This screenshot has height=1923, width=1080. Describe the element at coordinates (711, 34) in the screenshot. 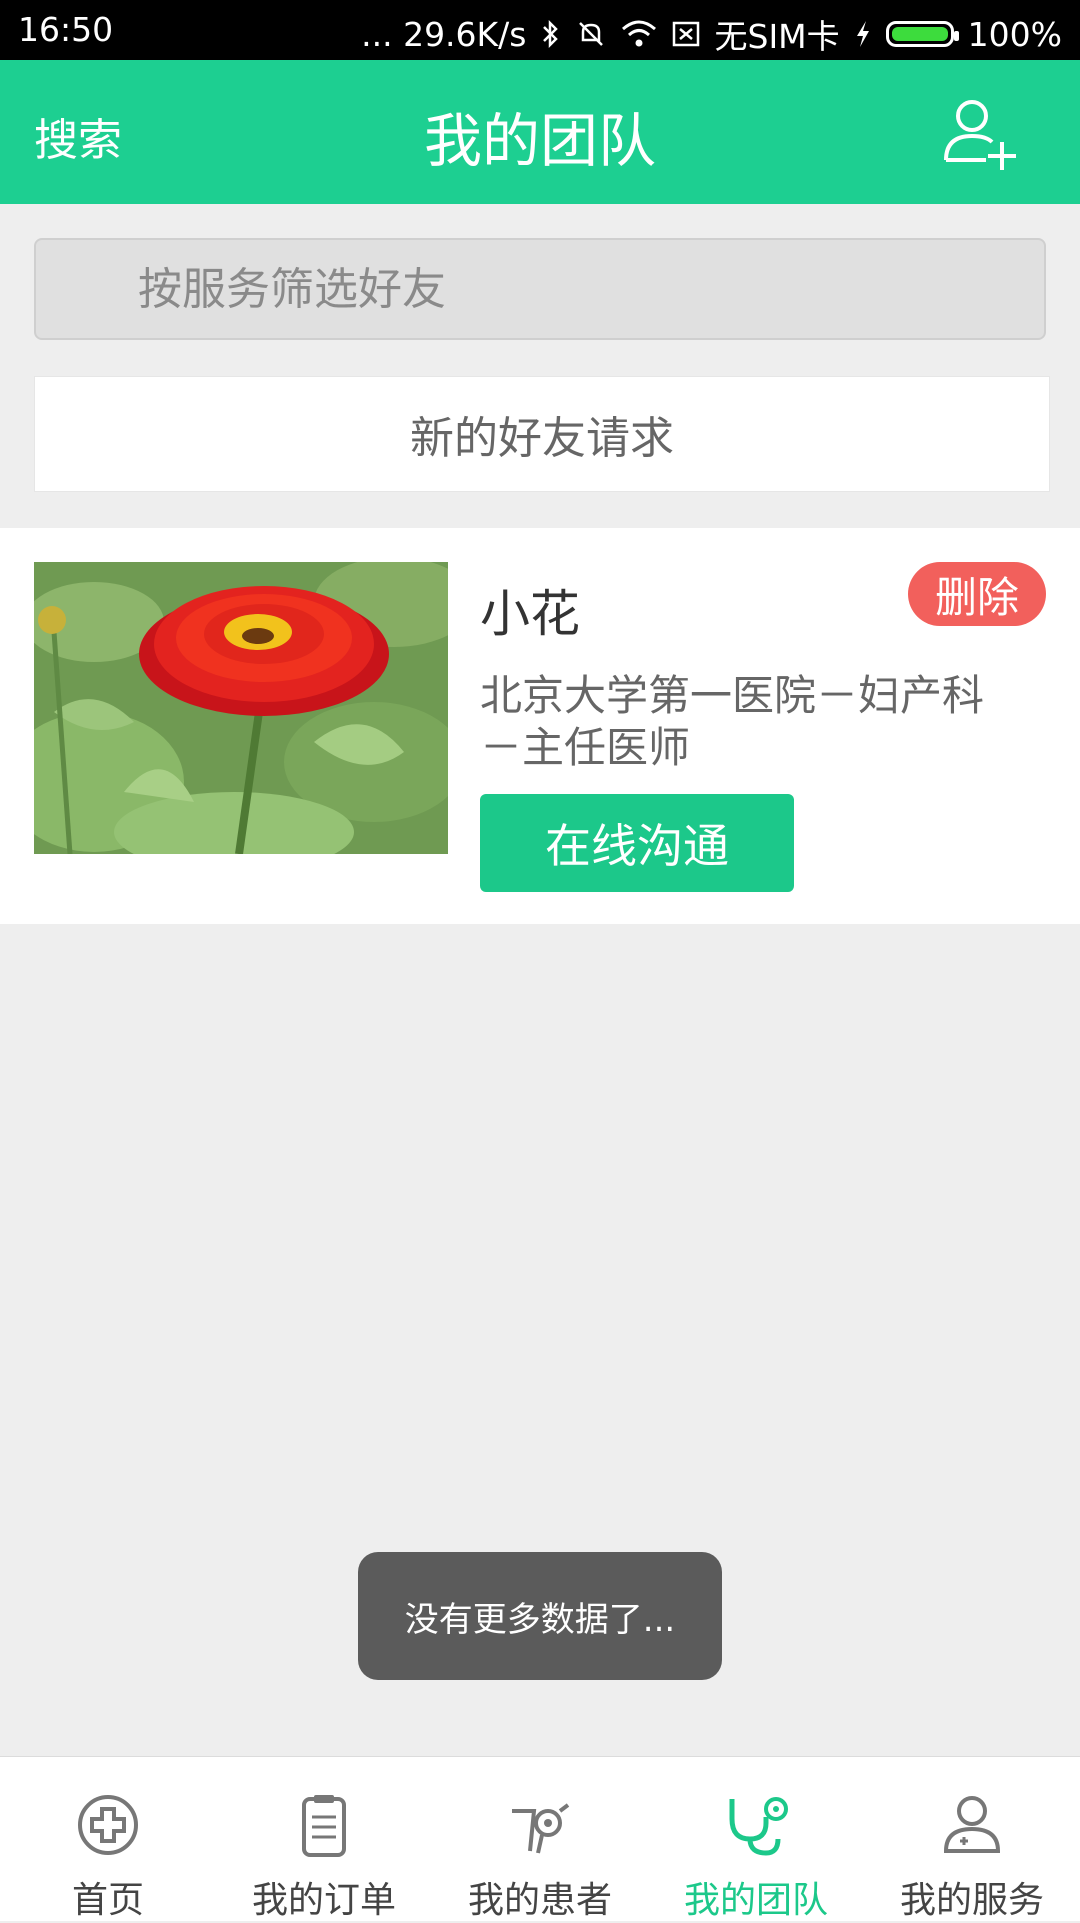

I see `status-right: ... 29.6K/s 无SIM卡 100%` at that location.